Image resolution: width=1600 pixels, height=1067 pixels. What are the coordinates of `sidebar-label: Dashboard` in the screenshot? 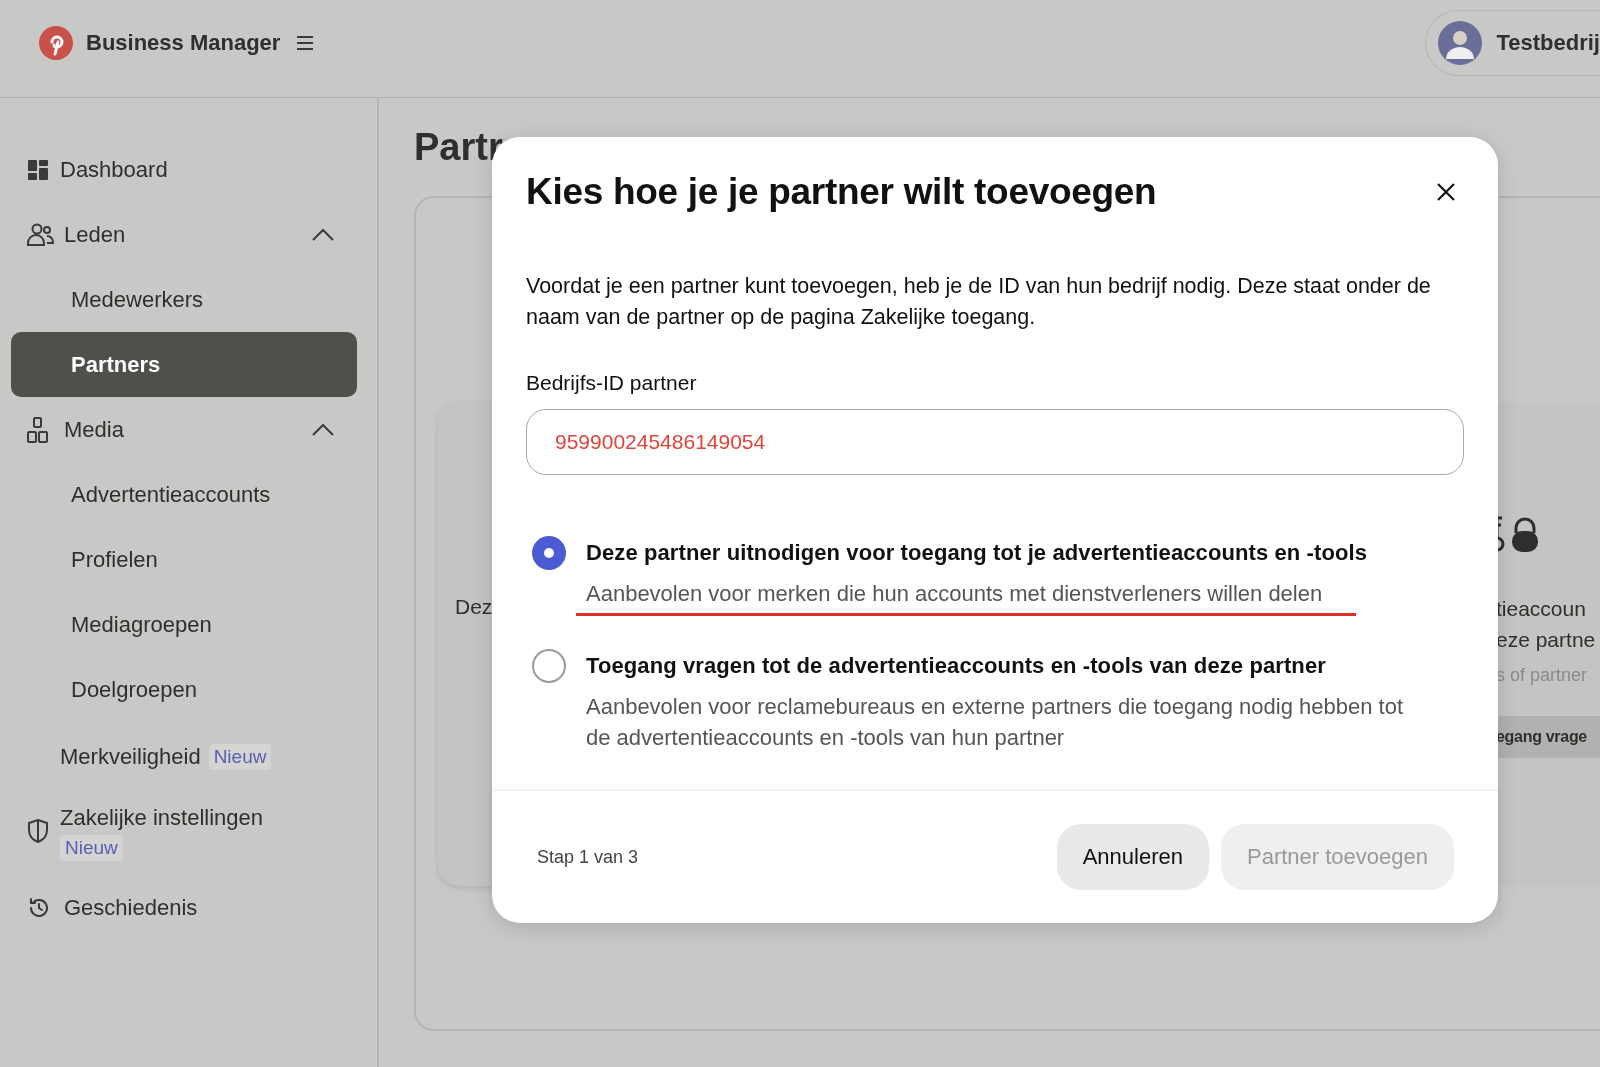 It's located at (114, 169).